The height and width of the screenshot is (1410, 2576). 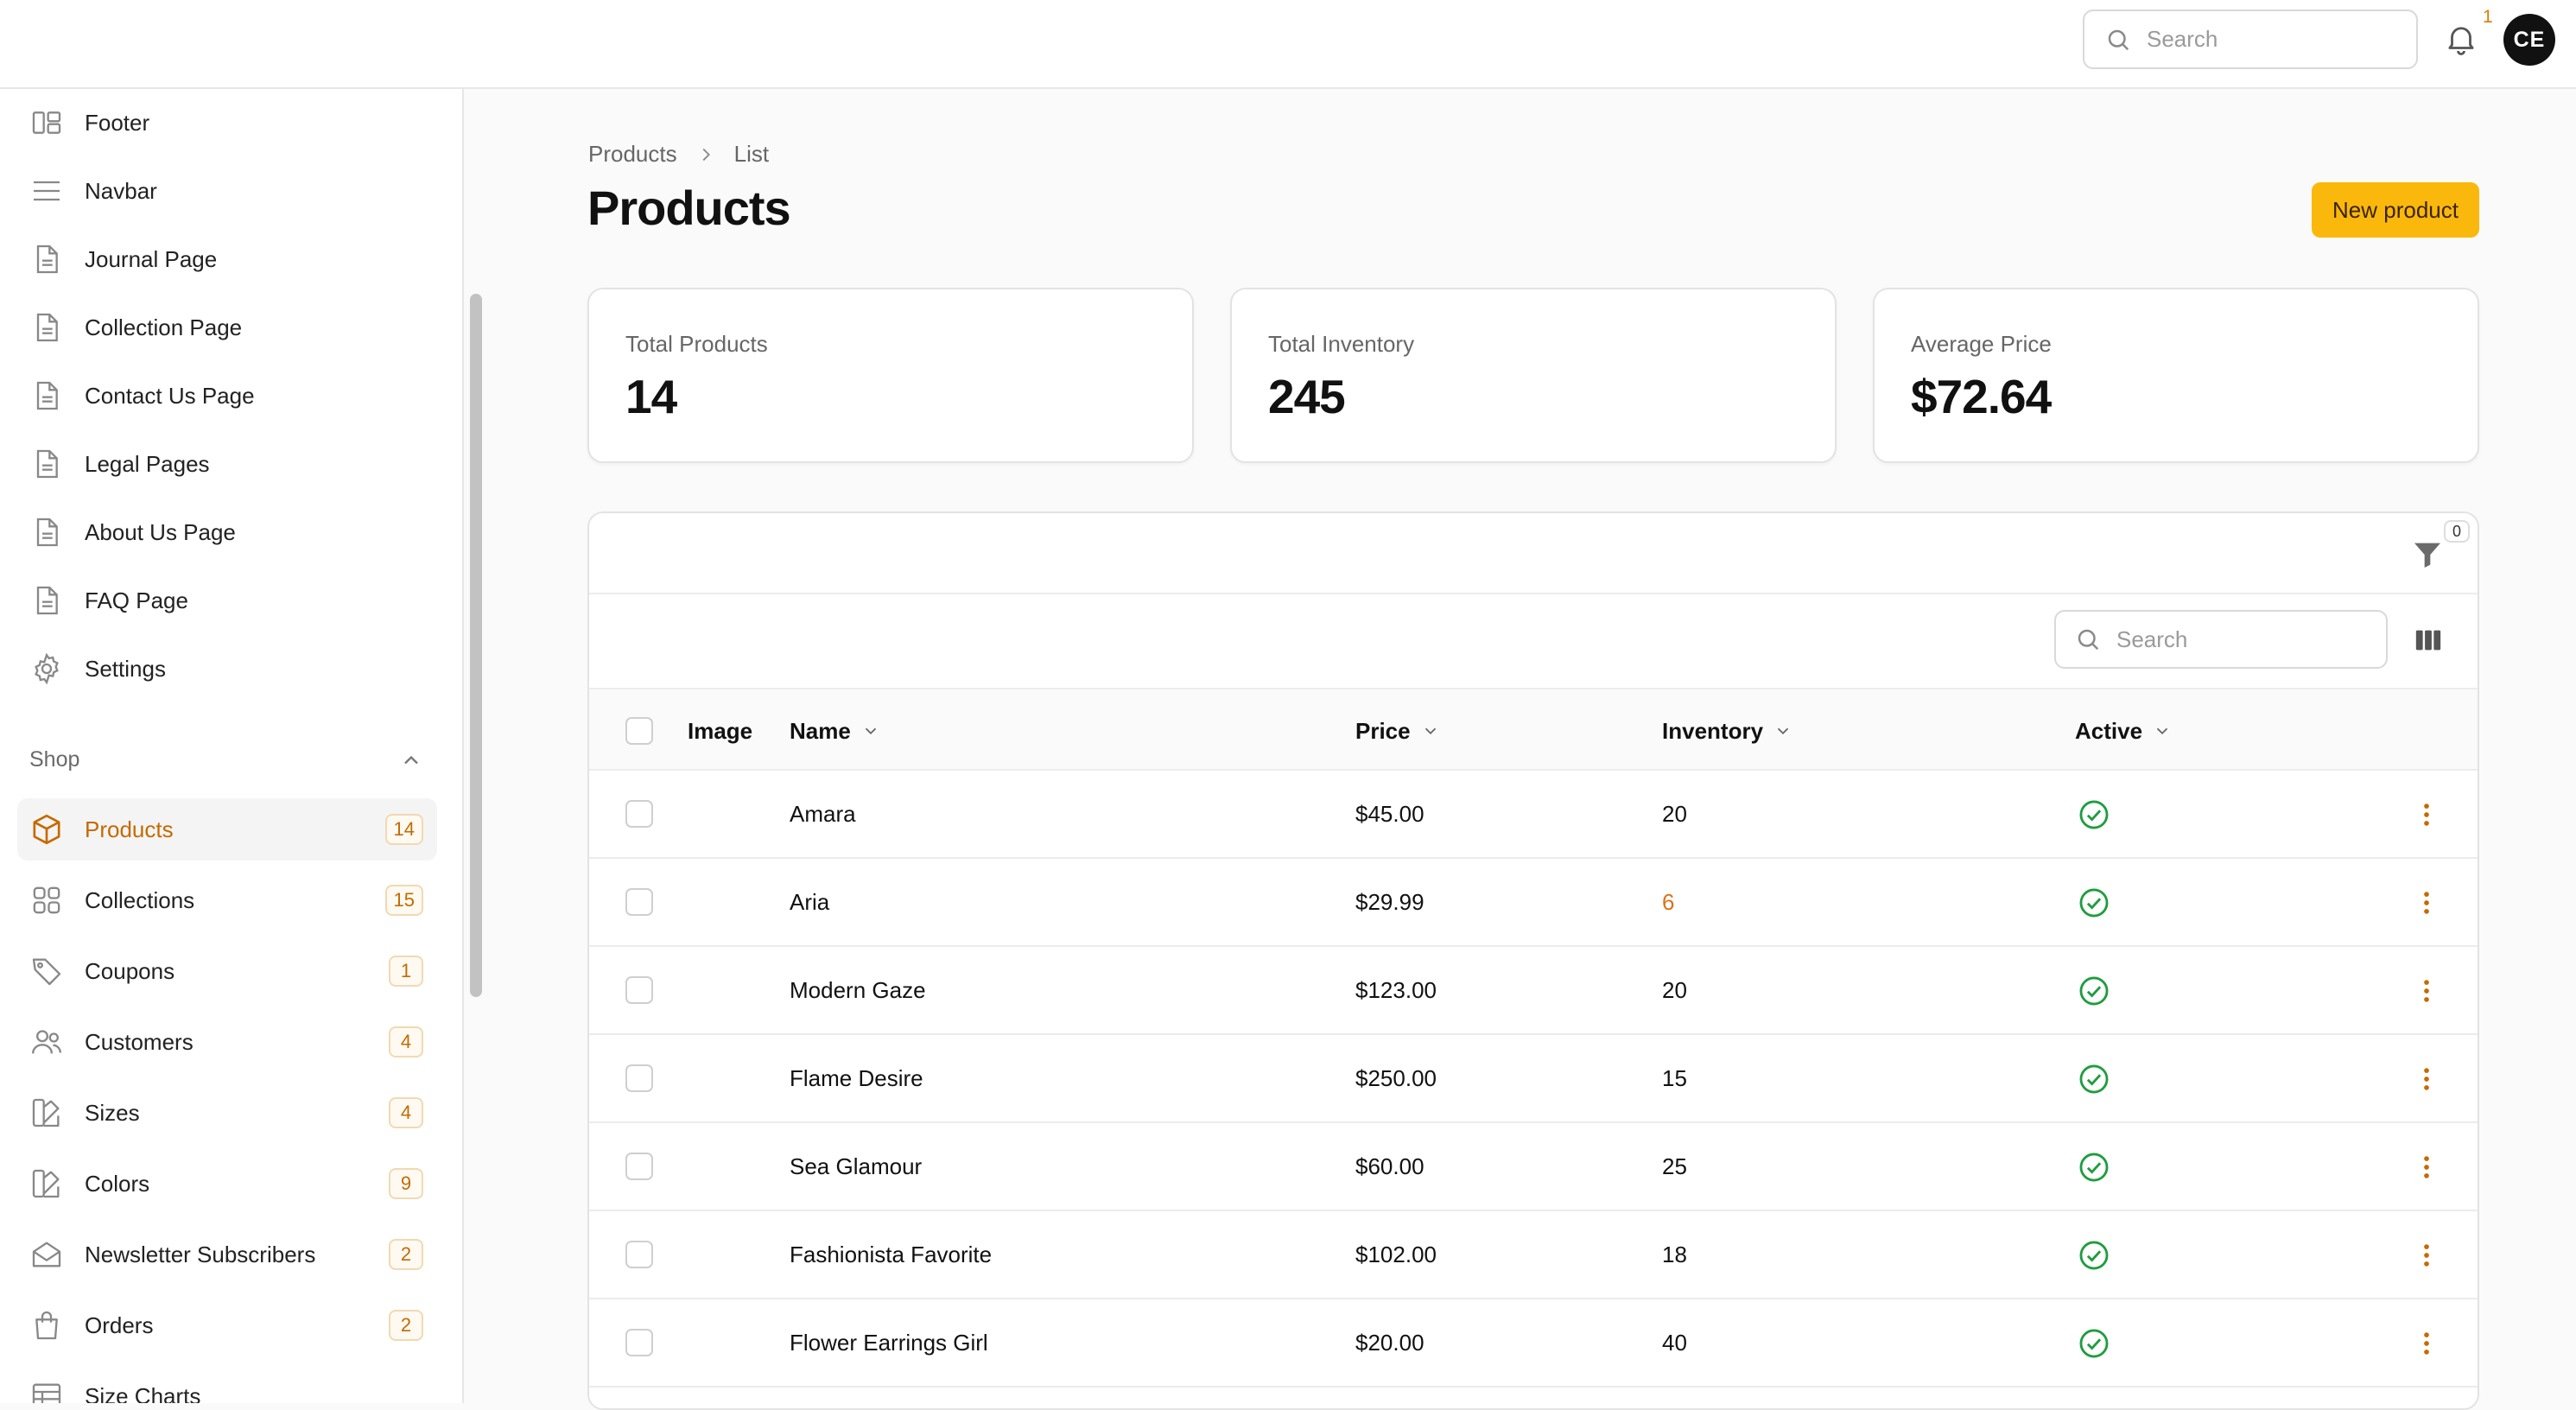 I want to click on top-bar: Search 1 CE, so click(x=1288, y=44).